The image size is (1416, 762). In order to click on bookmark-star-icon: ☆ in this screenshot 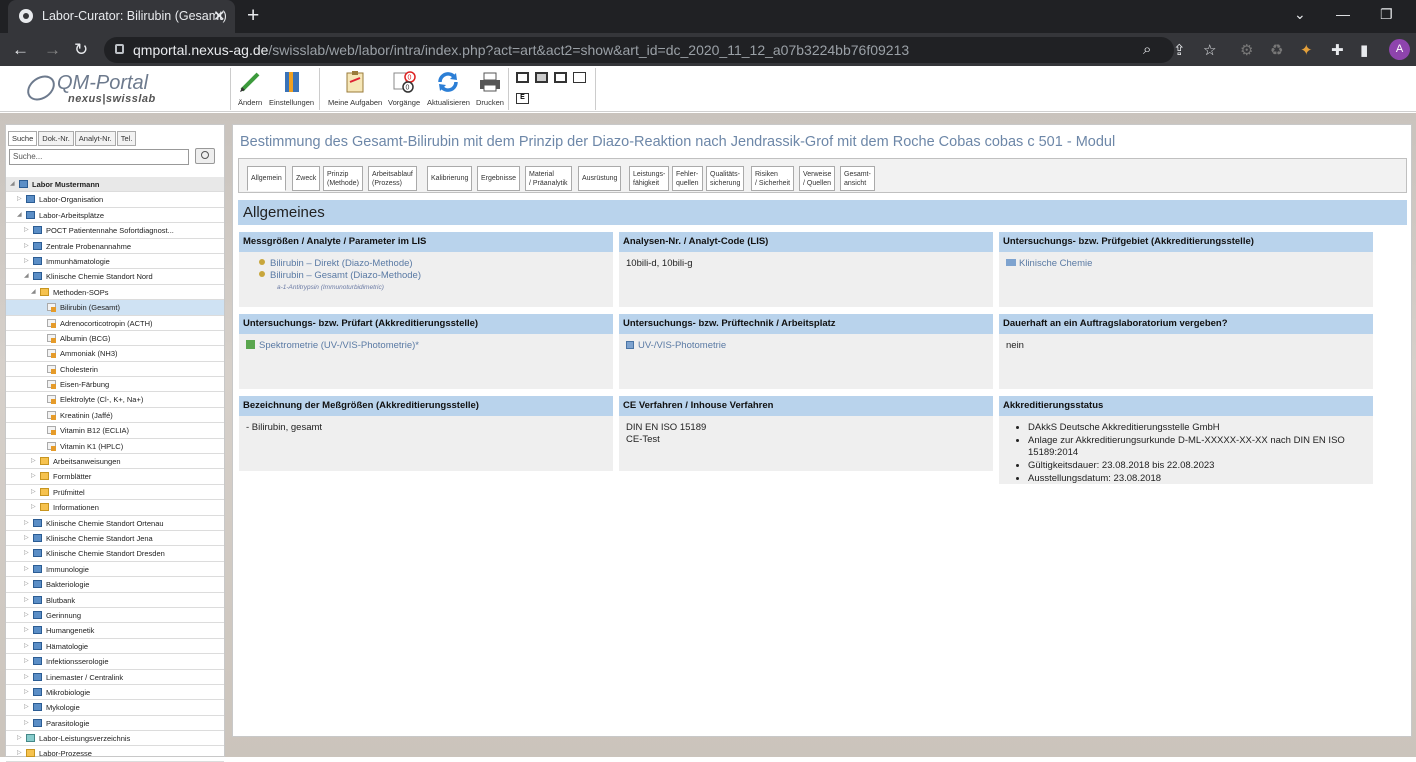, I will do `click(1209, 50)`.